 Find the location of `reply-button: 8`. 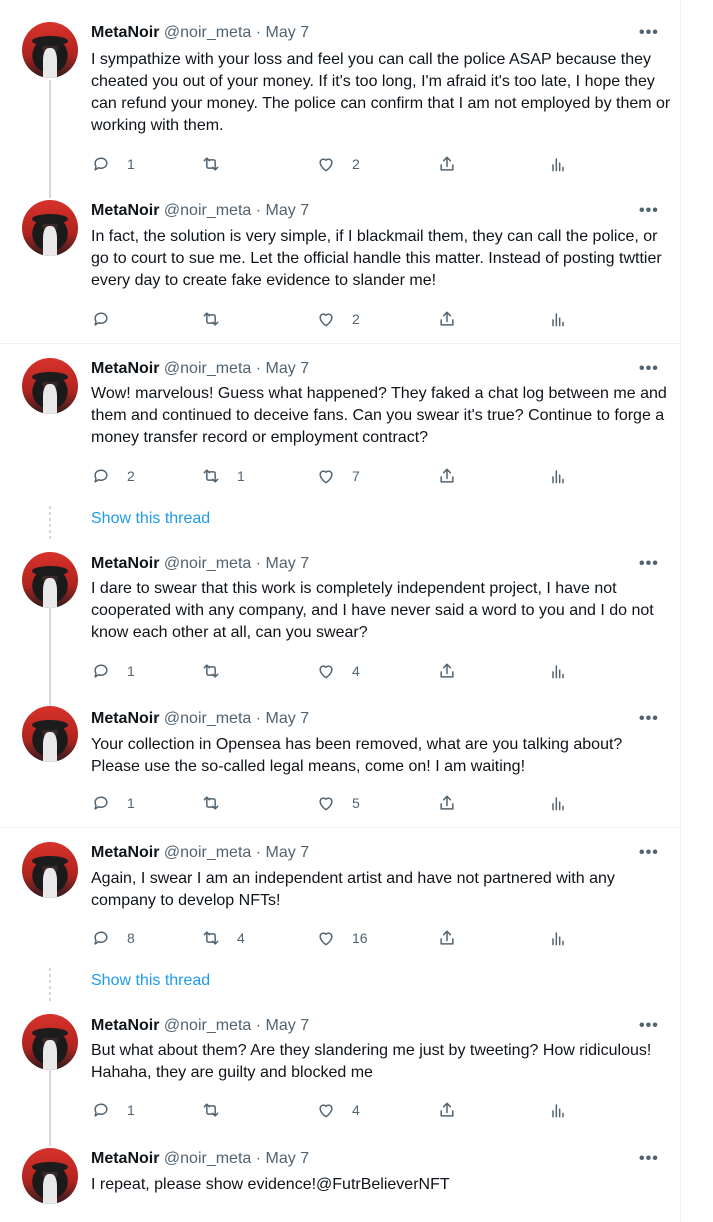

reply-button: 8 is located at coordinates (113, 938).